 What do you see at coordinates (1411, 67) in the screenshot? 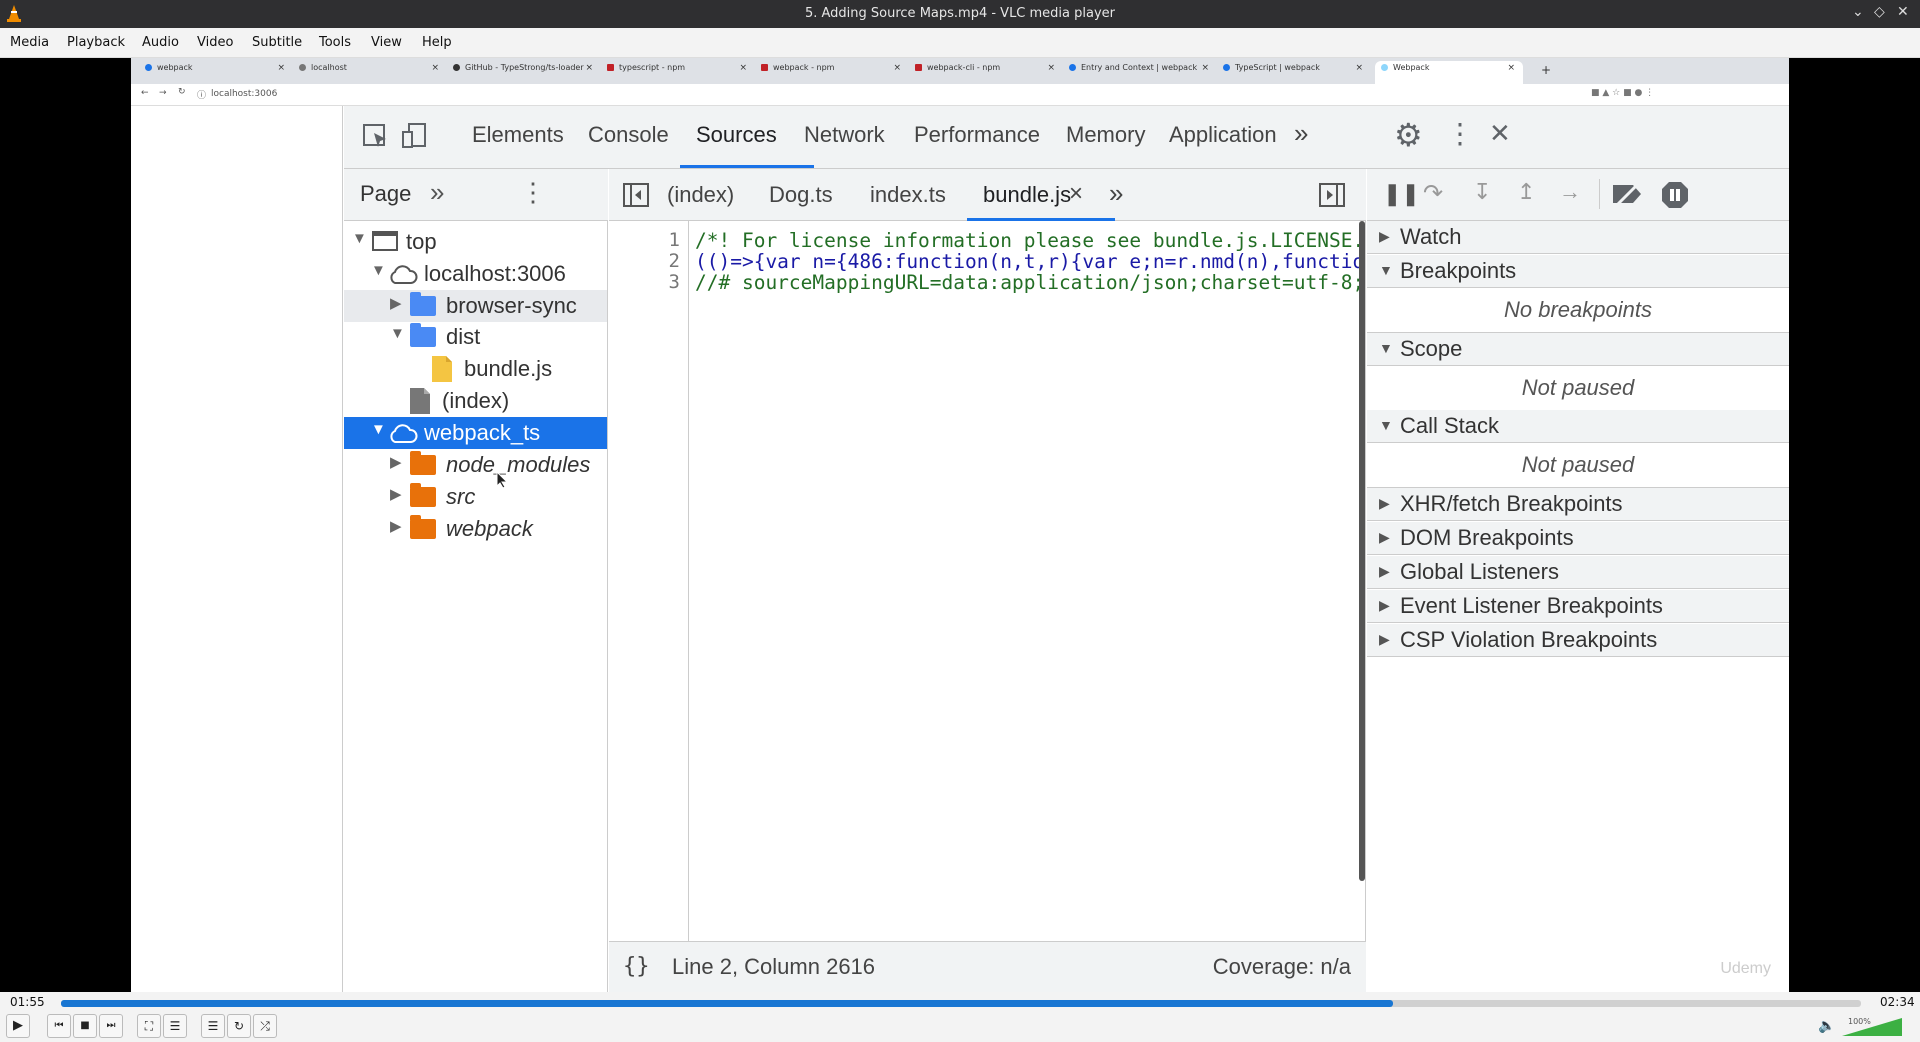
I see `browser-tab-label: Webpack` at bounding box center [1411, 67].